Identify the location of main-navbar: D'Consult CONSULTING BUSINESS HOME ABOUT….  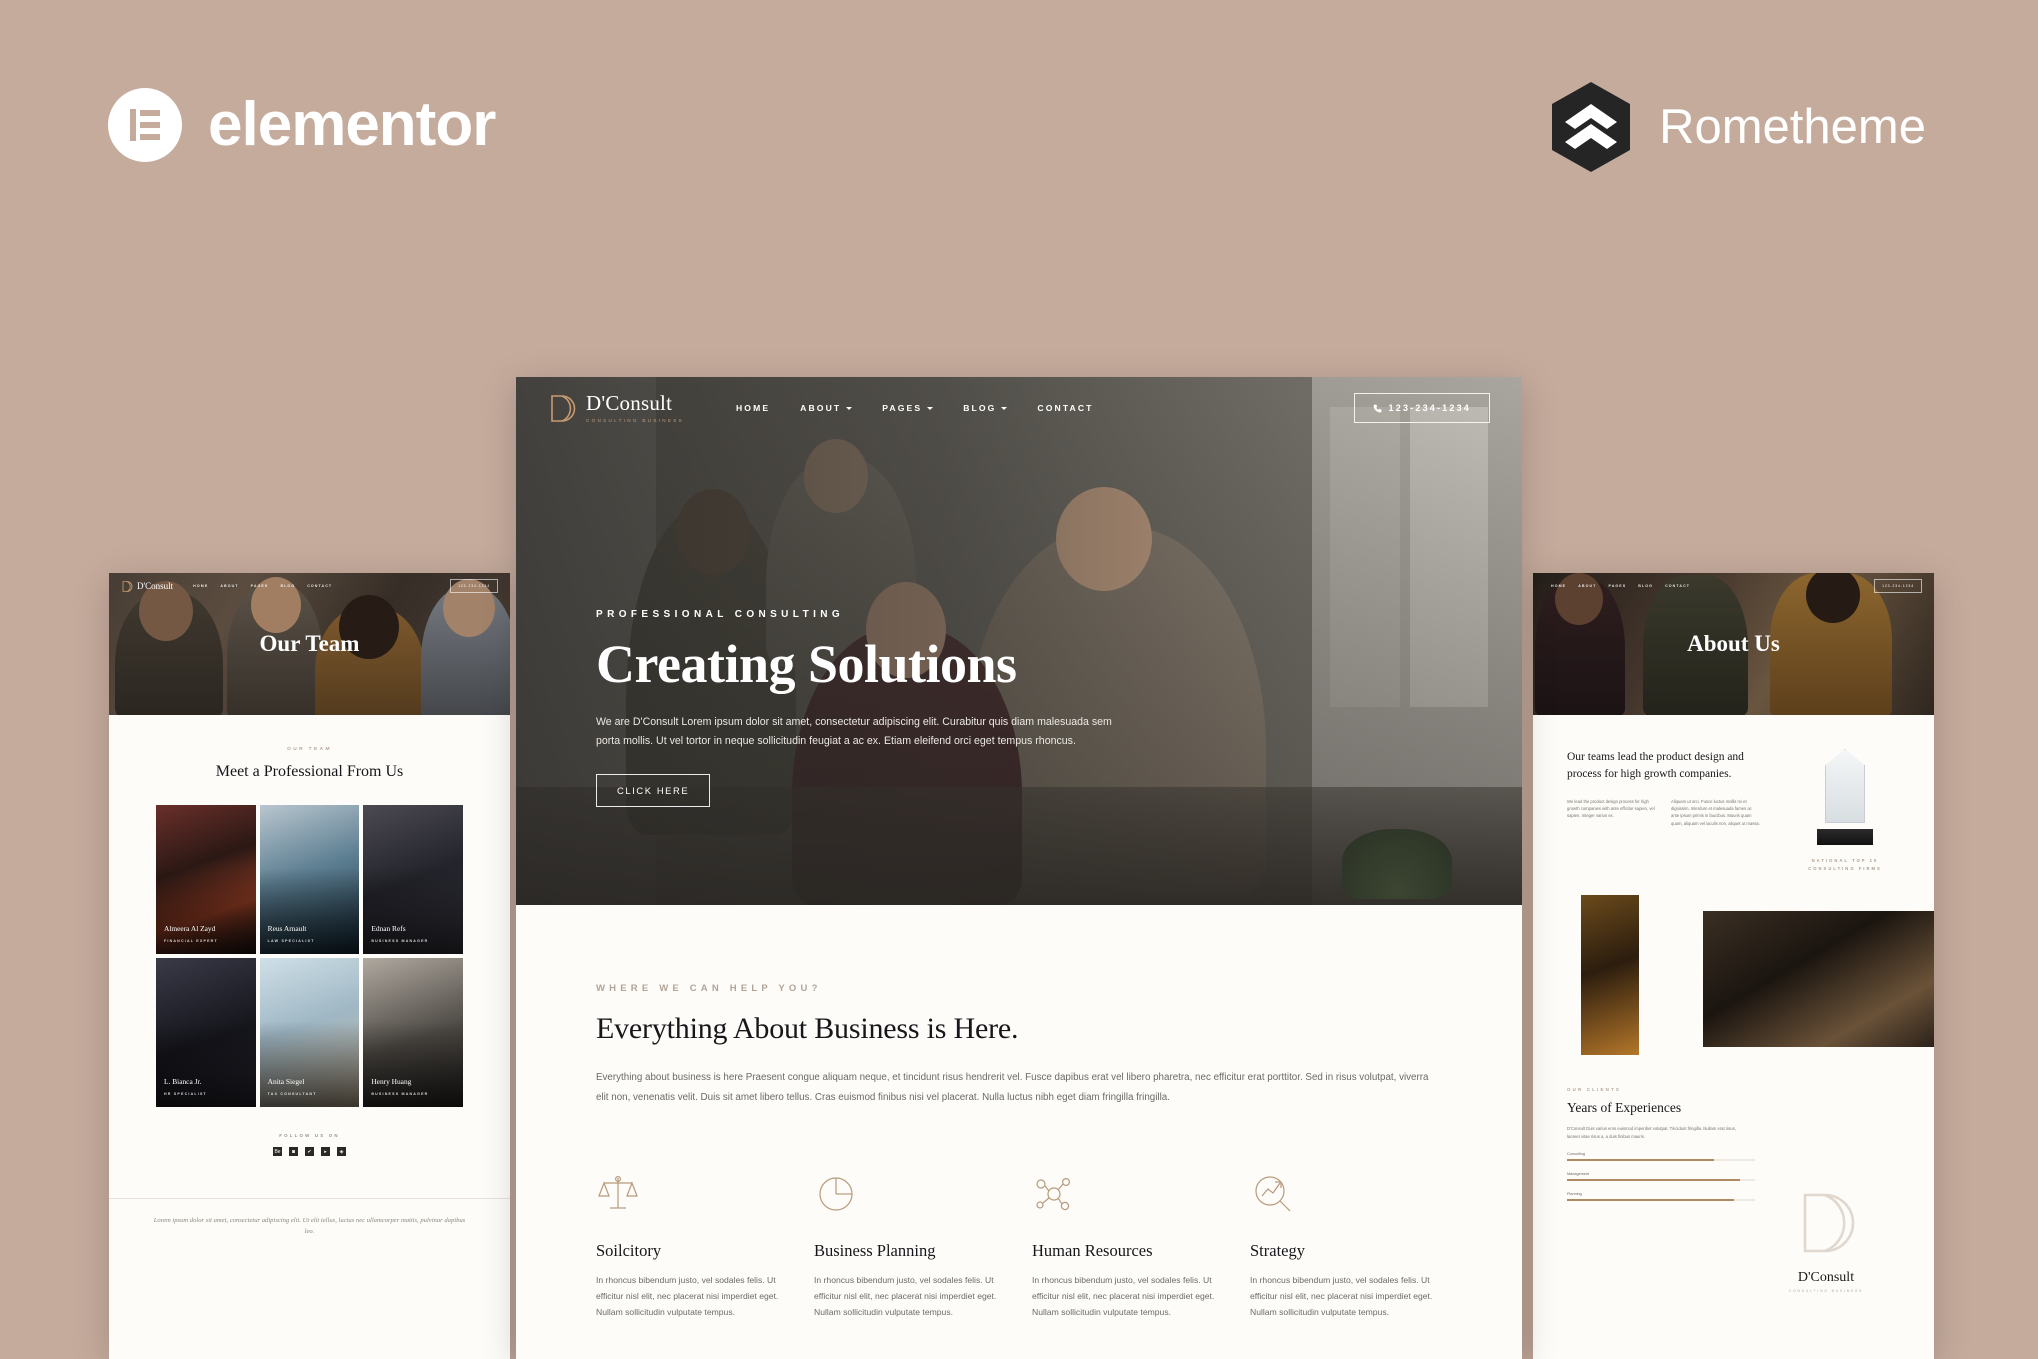
(1019, 408).